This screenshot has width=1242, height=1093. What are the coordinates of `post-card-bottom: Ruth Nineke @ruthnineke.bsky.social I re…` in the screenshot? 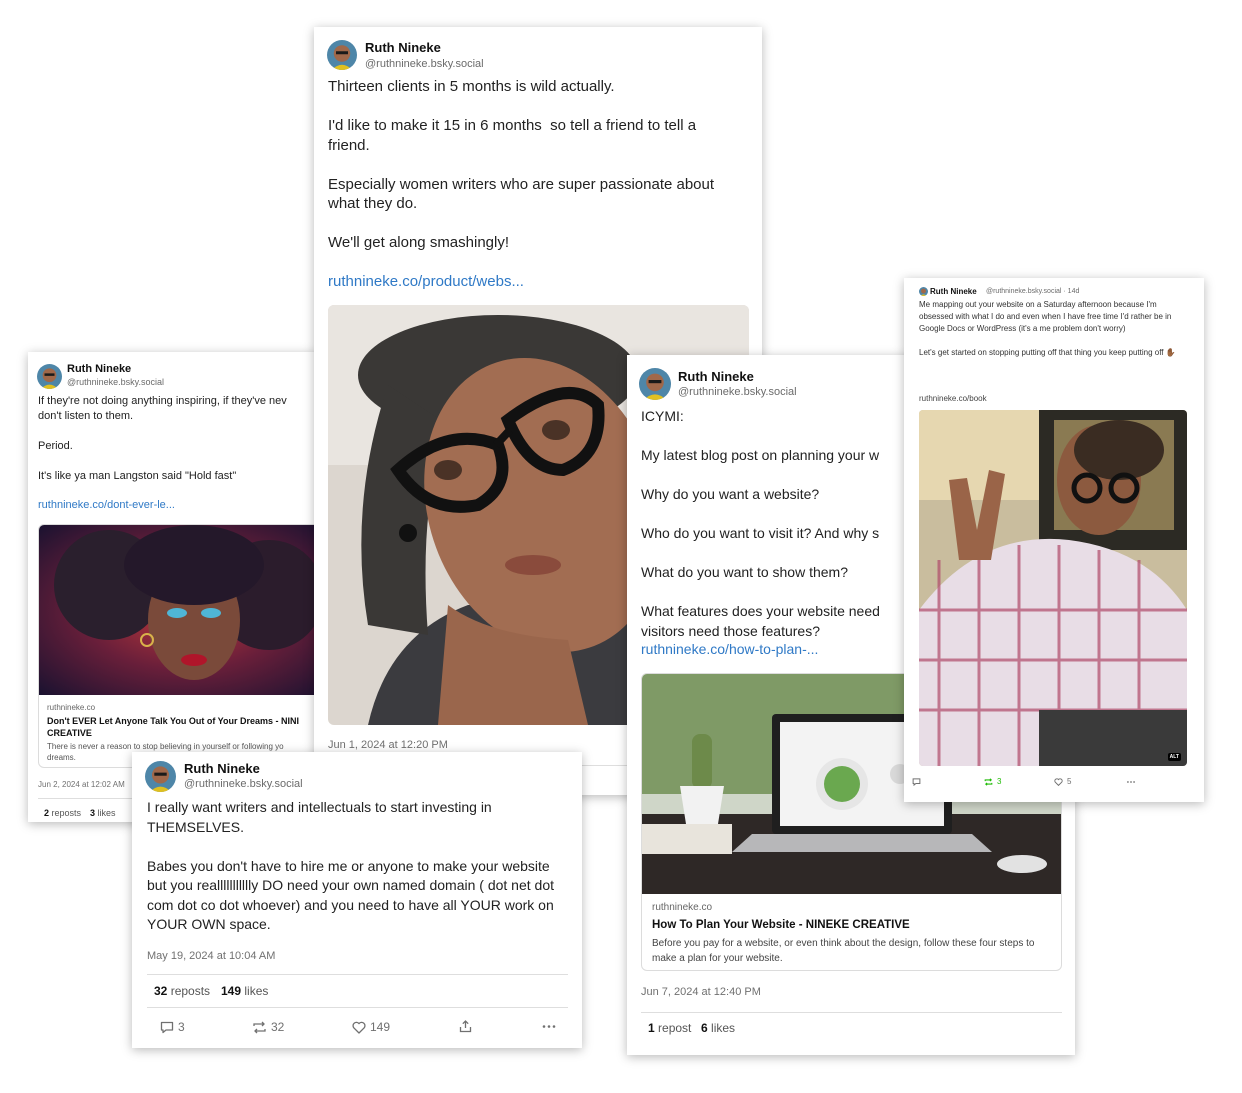 It's located at (357, 900).